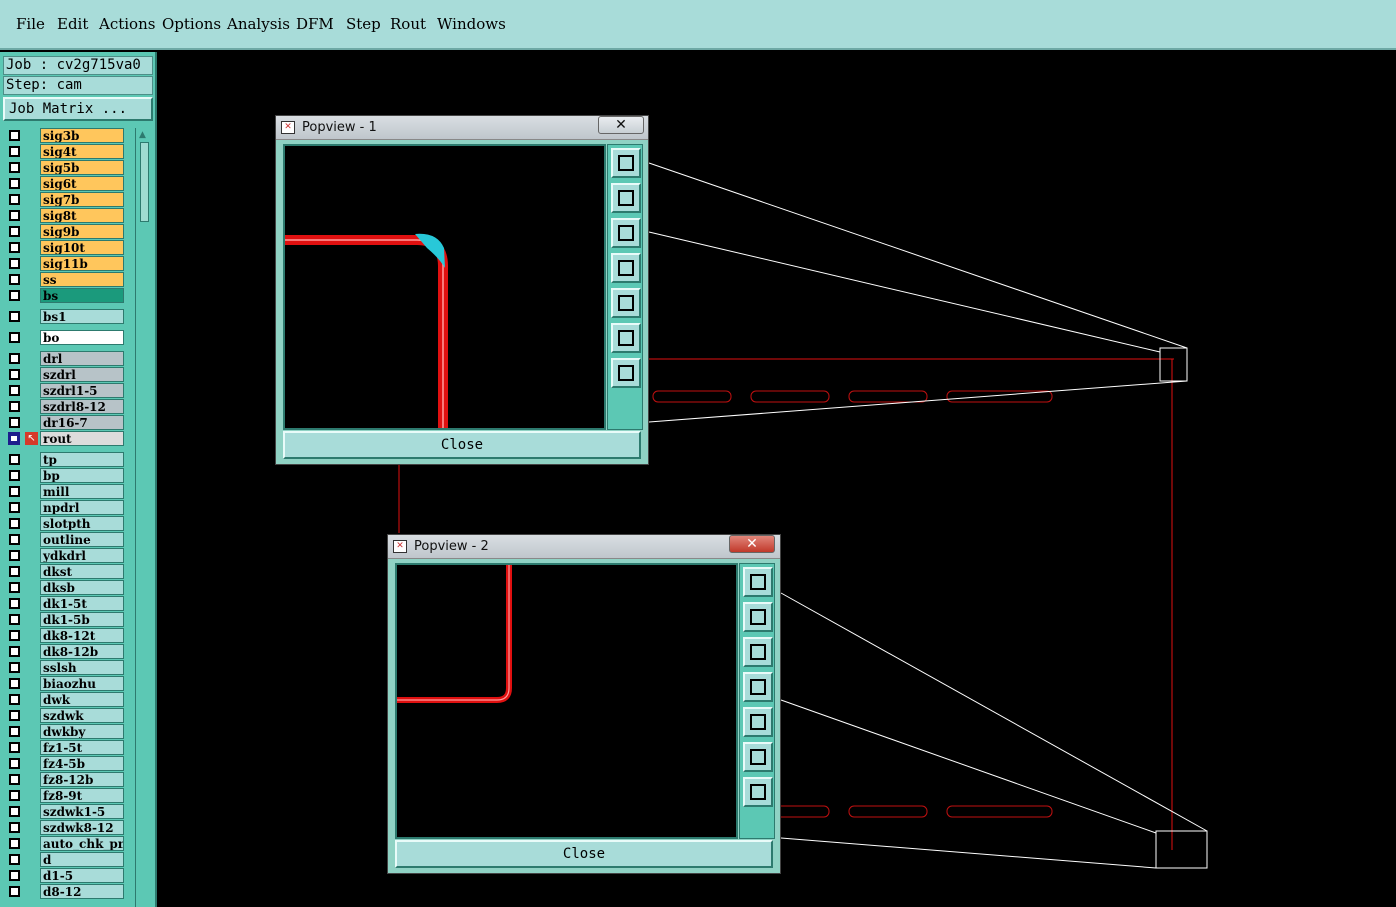  I want to click on pan-up-button, so click(626, 198).